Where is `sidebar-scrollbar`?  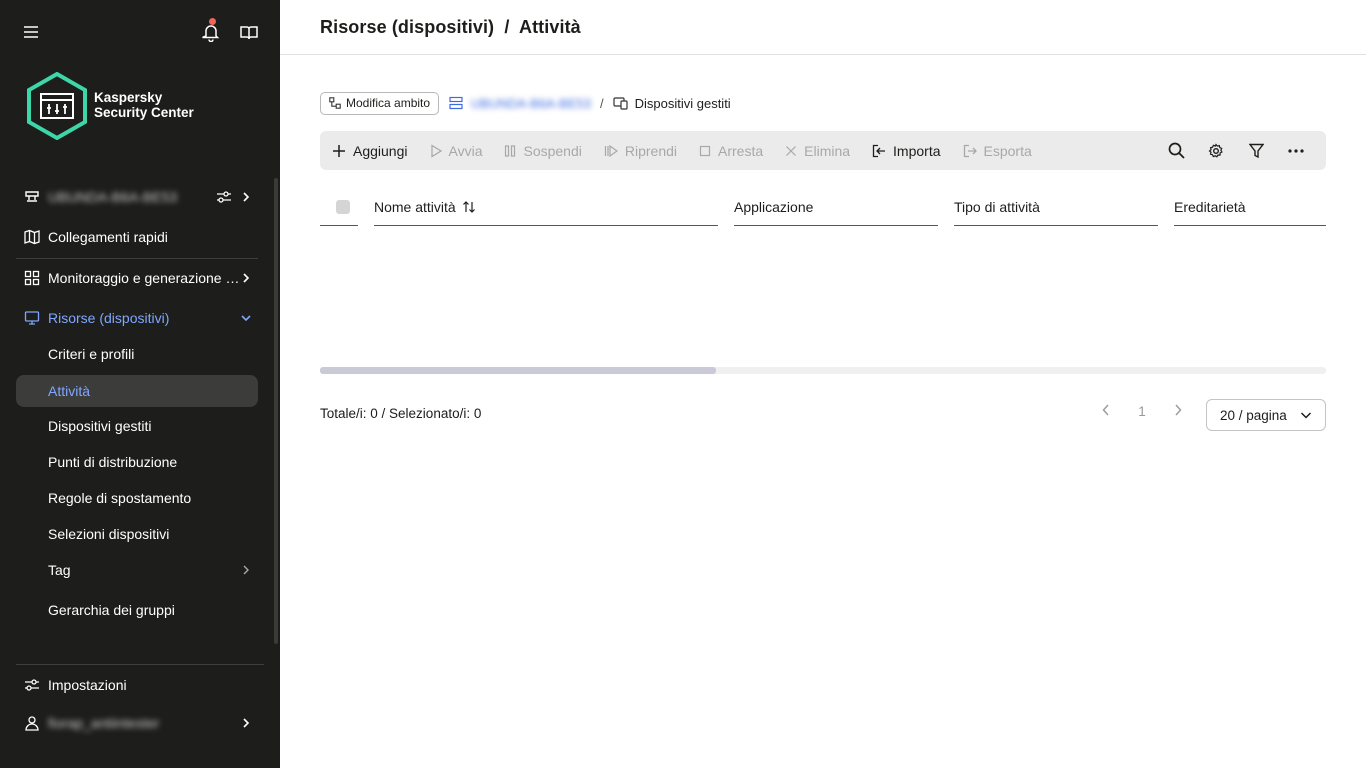 sidebar-scrollbar is located at coordinates (276, 411).